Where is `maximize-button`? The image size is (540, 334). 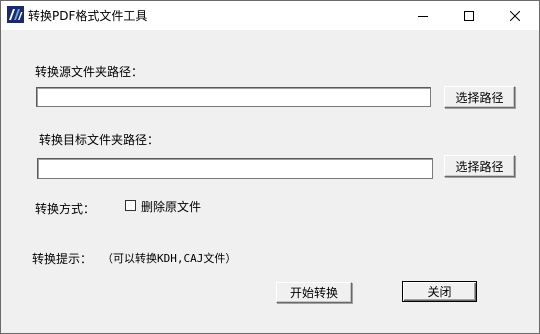
maximize-button is located at coordinates (469, 15).